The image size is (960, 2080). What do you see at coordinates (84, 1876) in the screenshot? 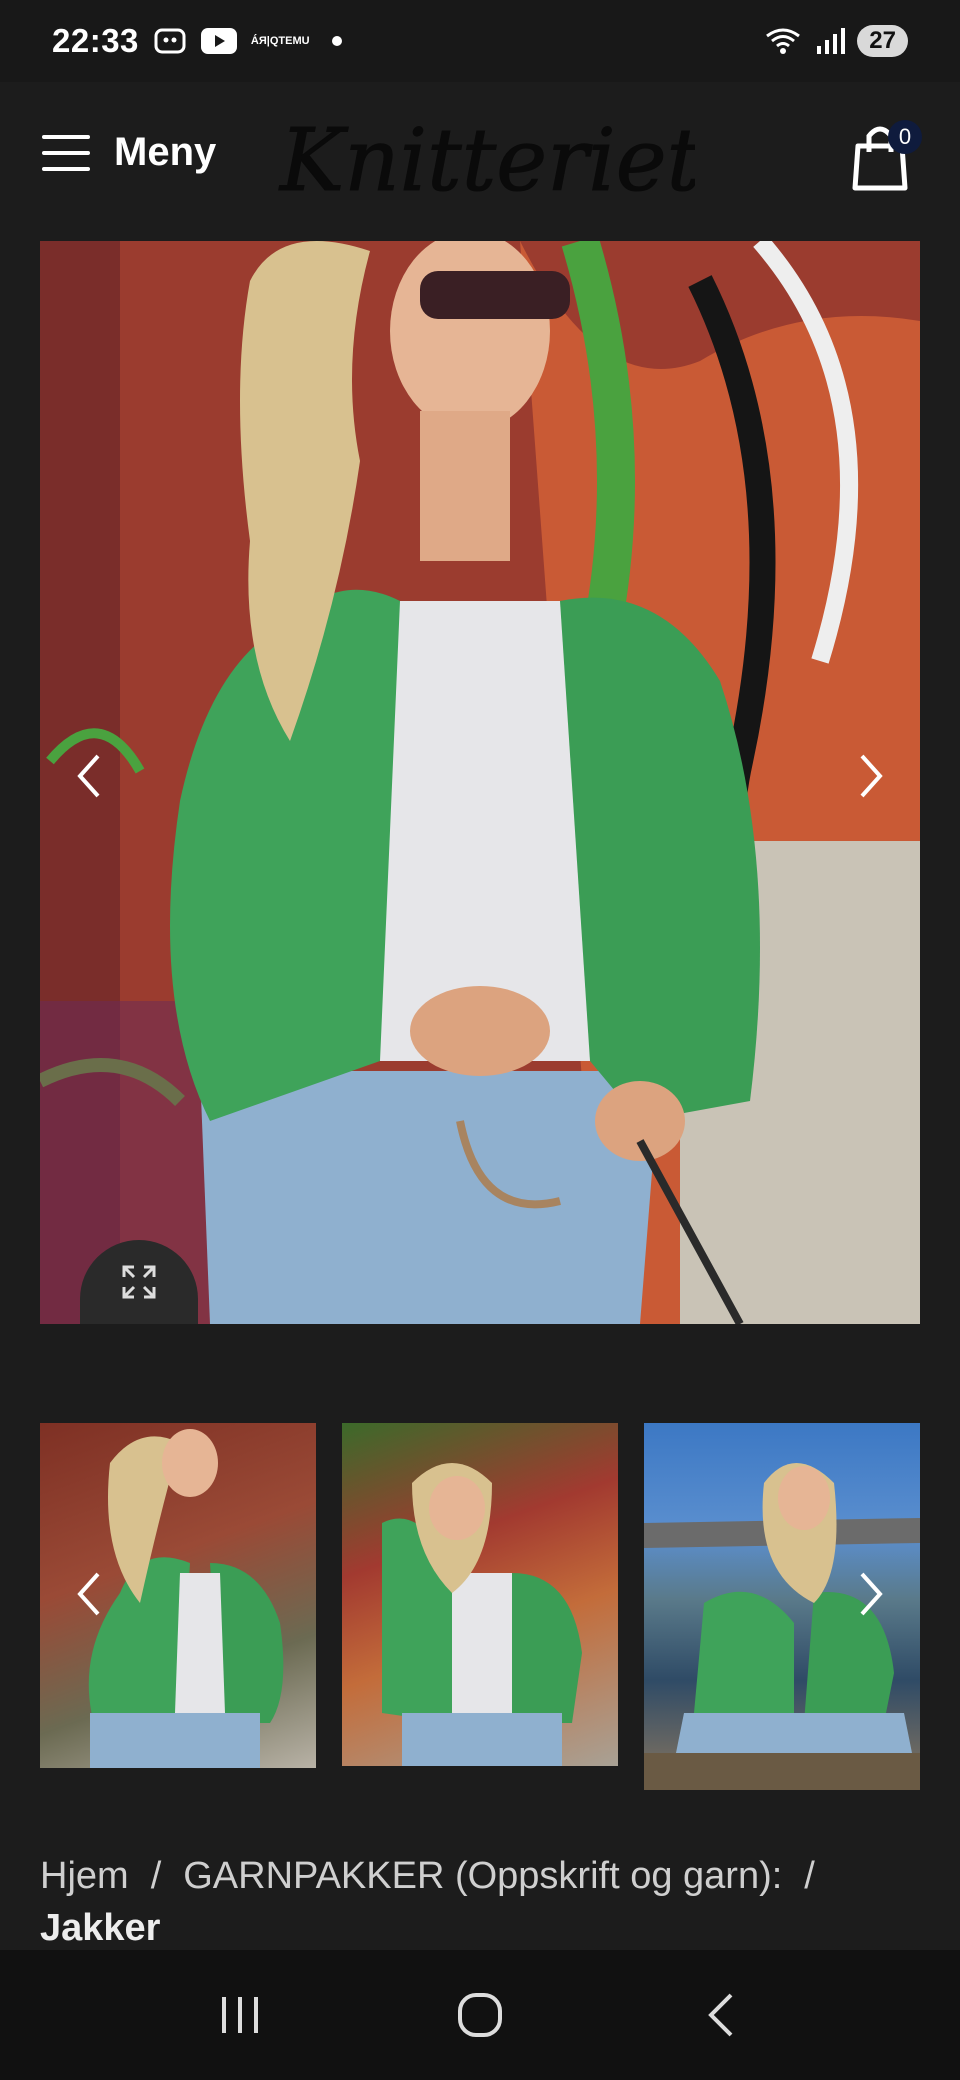
I see `breadcrumb-home: Hjem` at bounding box center [84, 1876].